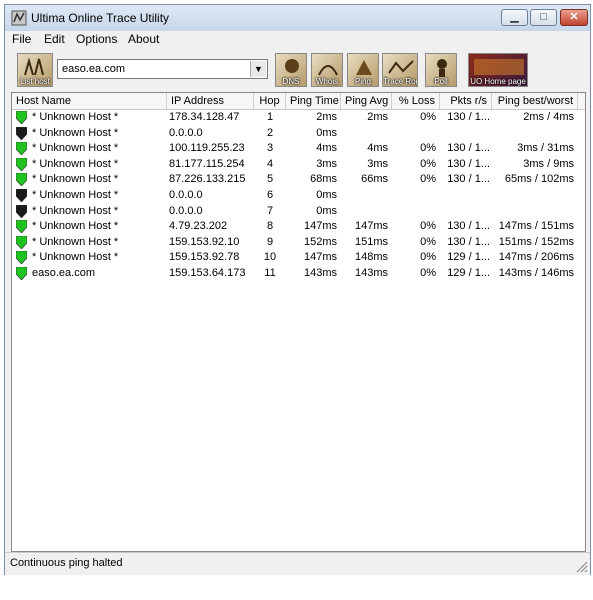  What do you see at coordinates (498, 70) in the screenshot?
I see `uo-home-page-button: UO Home page` at bounding box center [498, 70].